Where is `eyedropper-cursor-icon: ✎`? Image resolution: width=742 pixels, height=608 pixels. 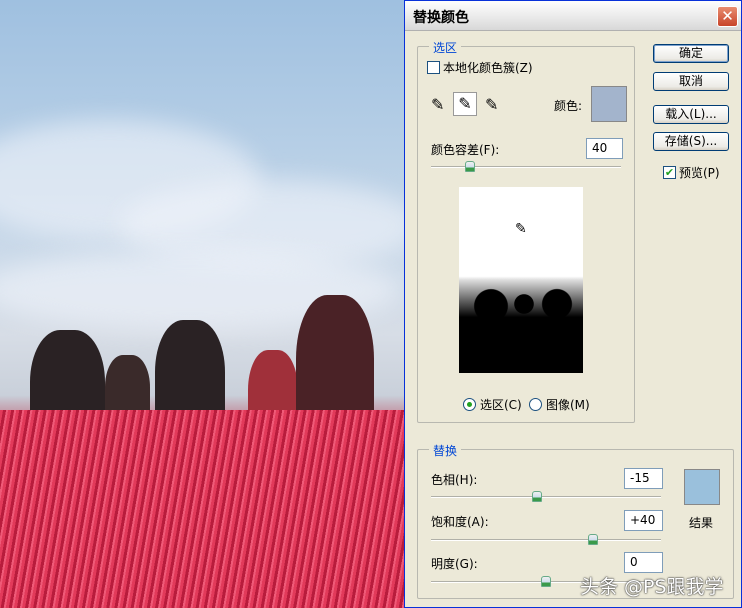
eyedropper-cursor-icon: ✎ is located at coordinates (521, 229).